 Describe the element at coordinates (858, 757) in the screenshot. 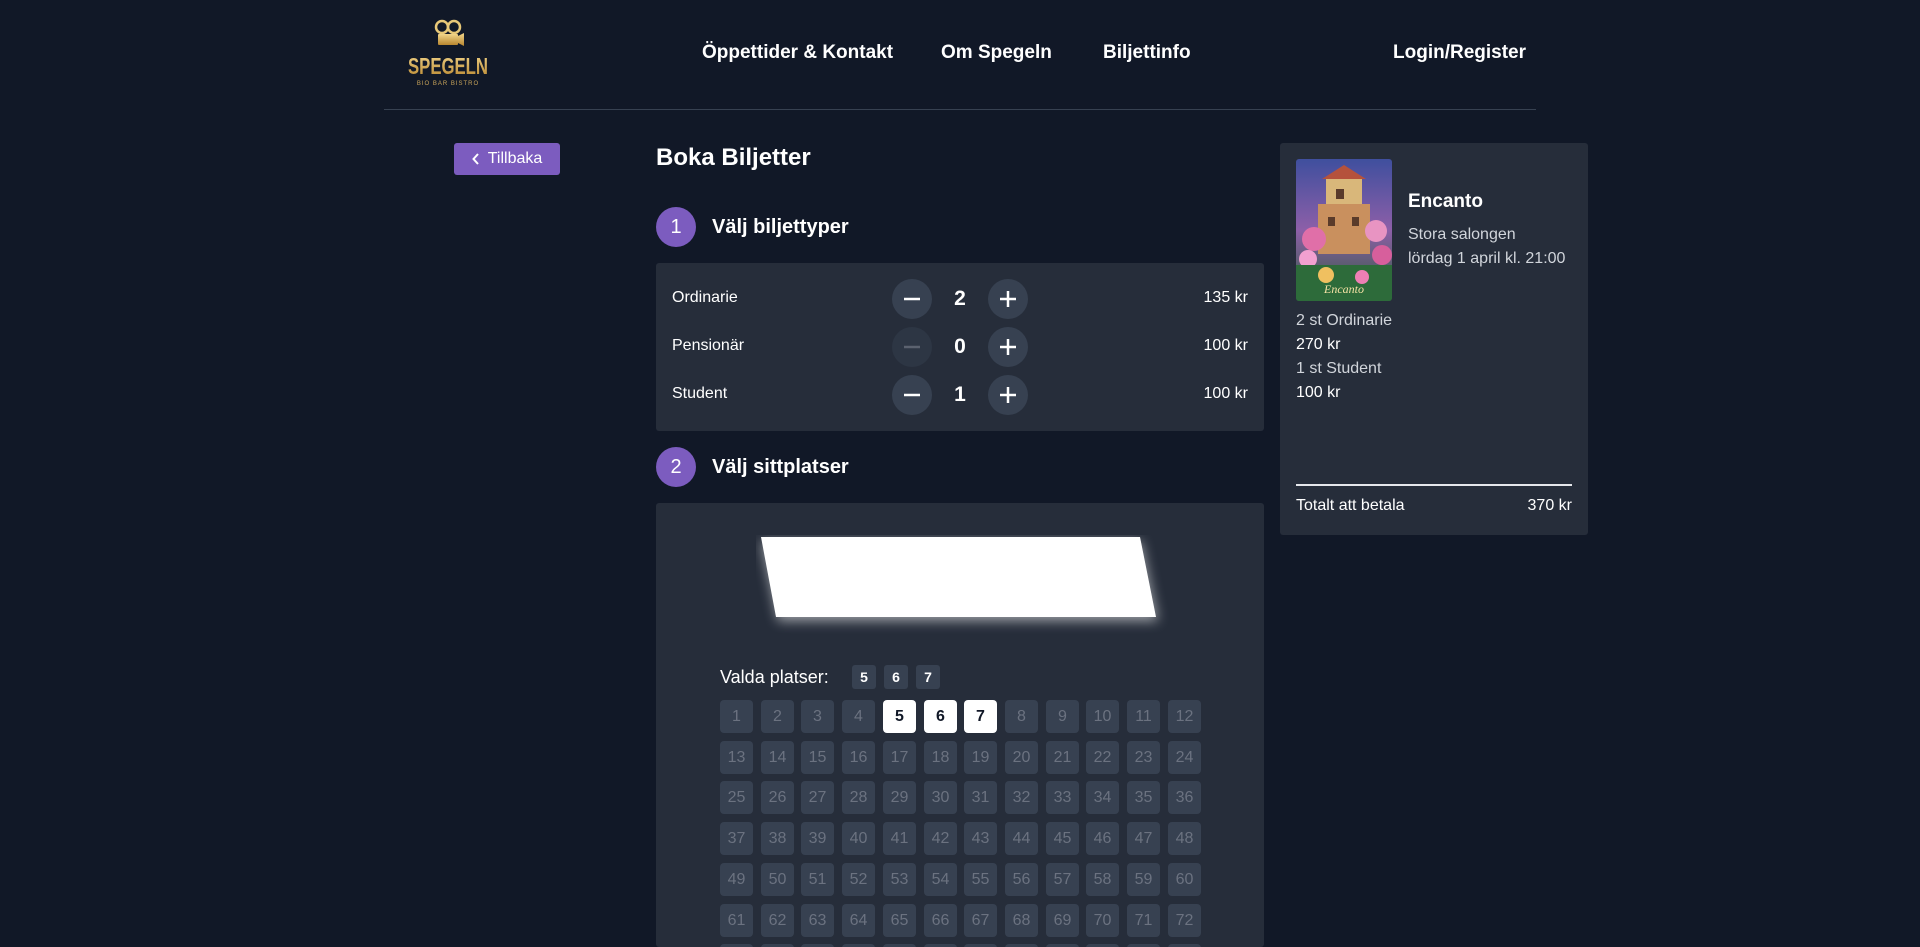

I see `seat: 16` at that location.